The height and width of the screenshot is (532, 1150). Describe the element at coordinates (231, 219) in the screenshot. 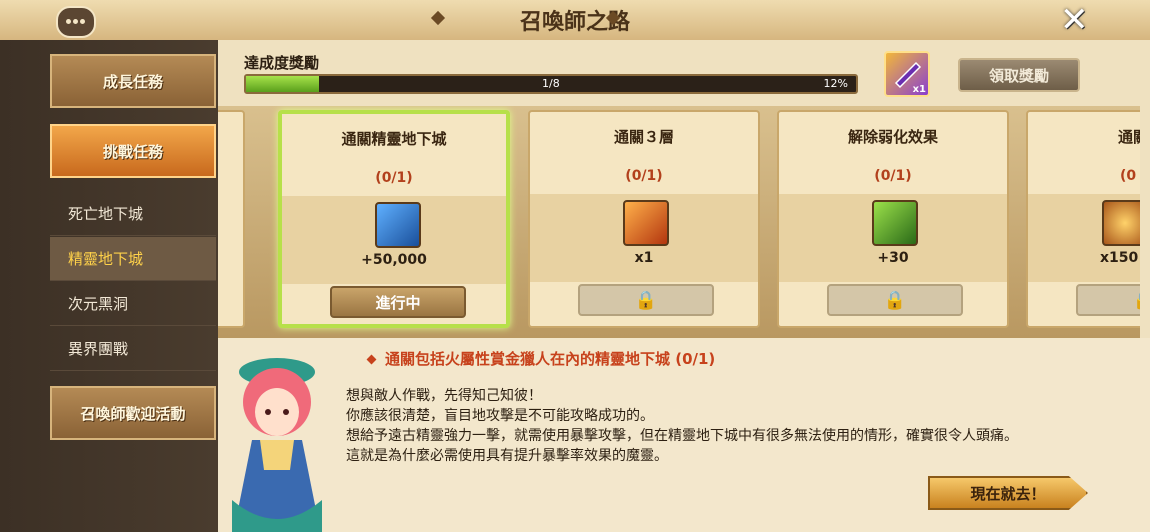

I see `mission-card-partial-left` at that location.